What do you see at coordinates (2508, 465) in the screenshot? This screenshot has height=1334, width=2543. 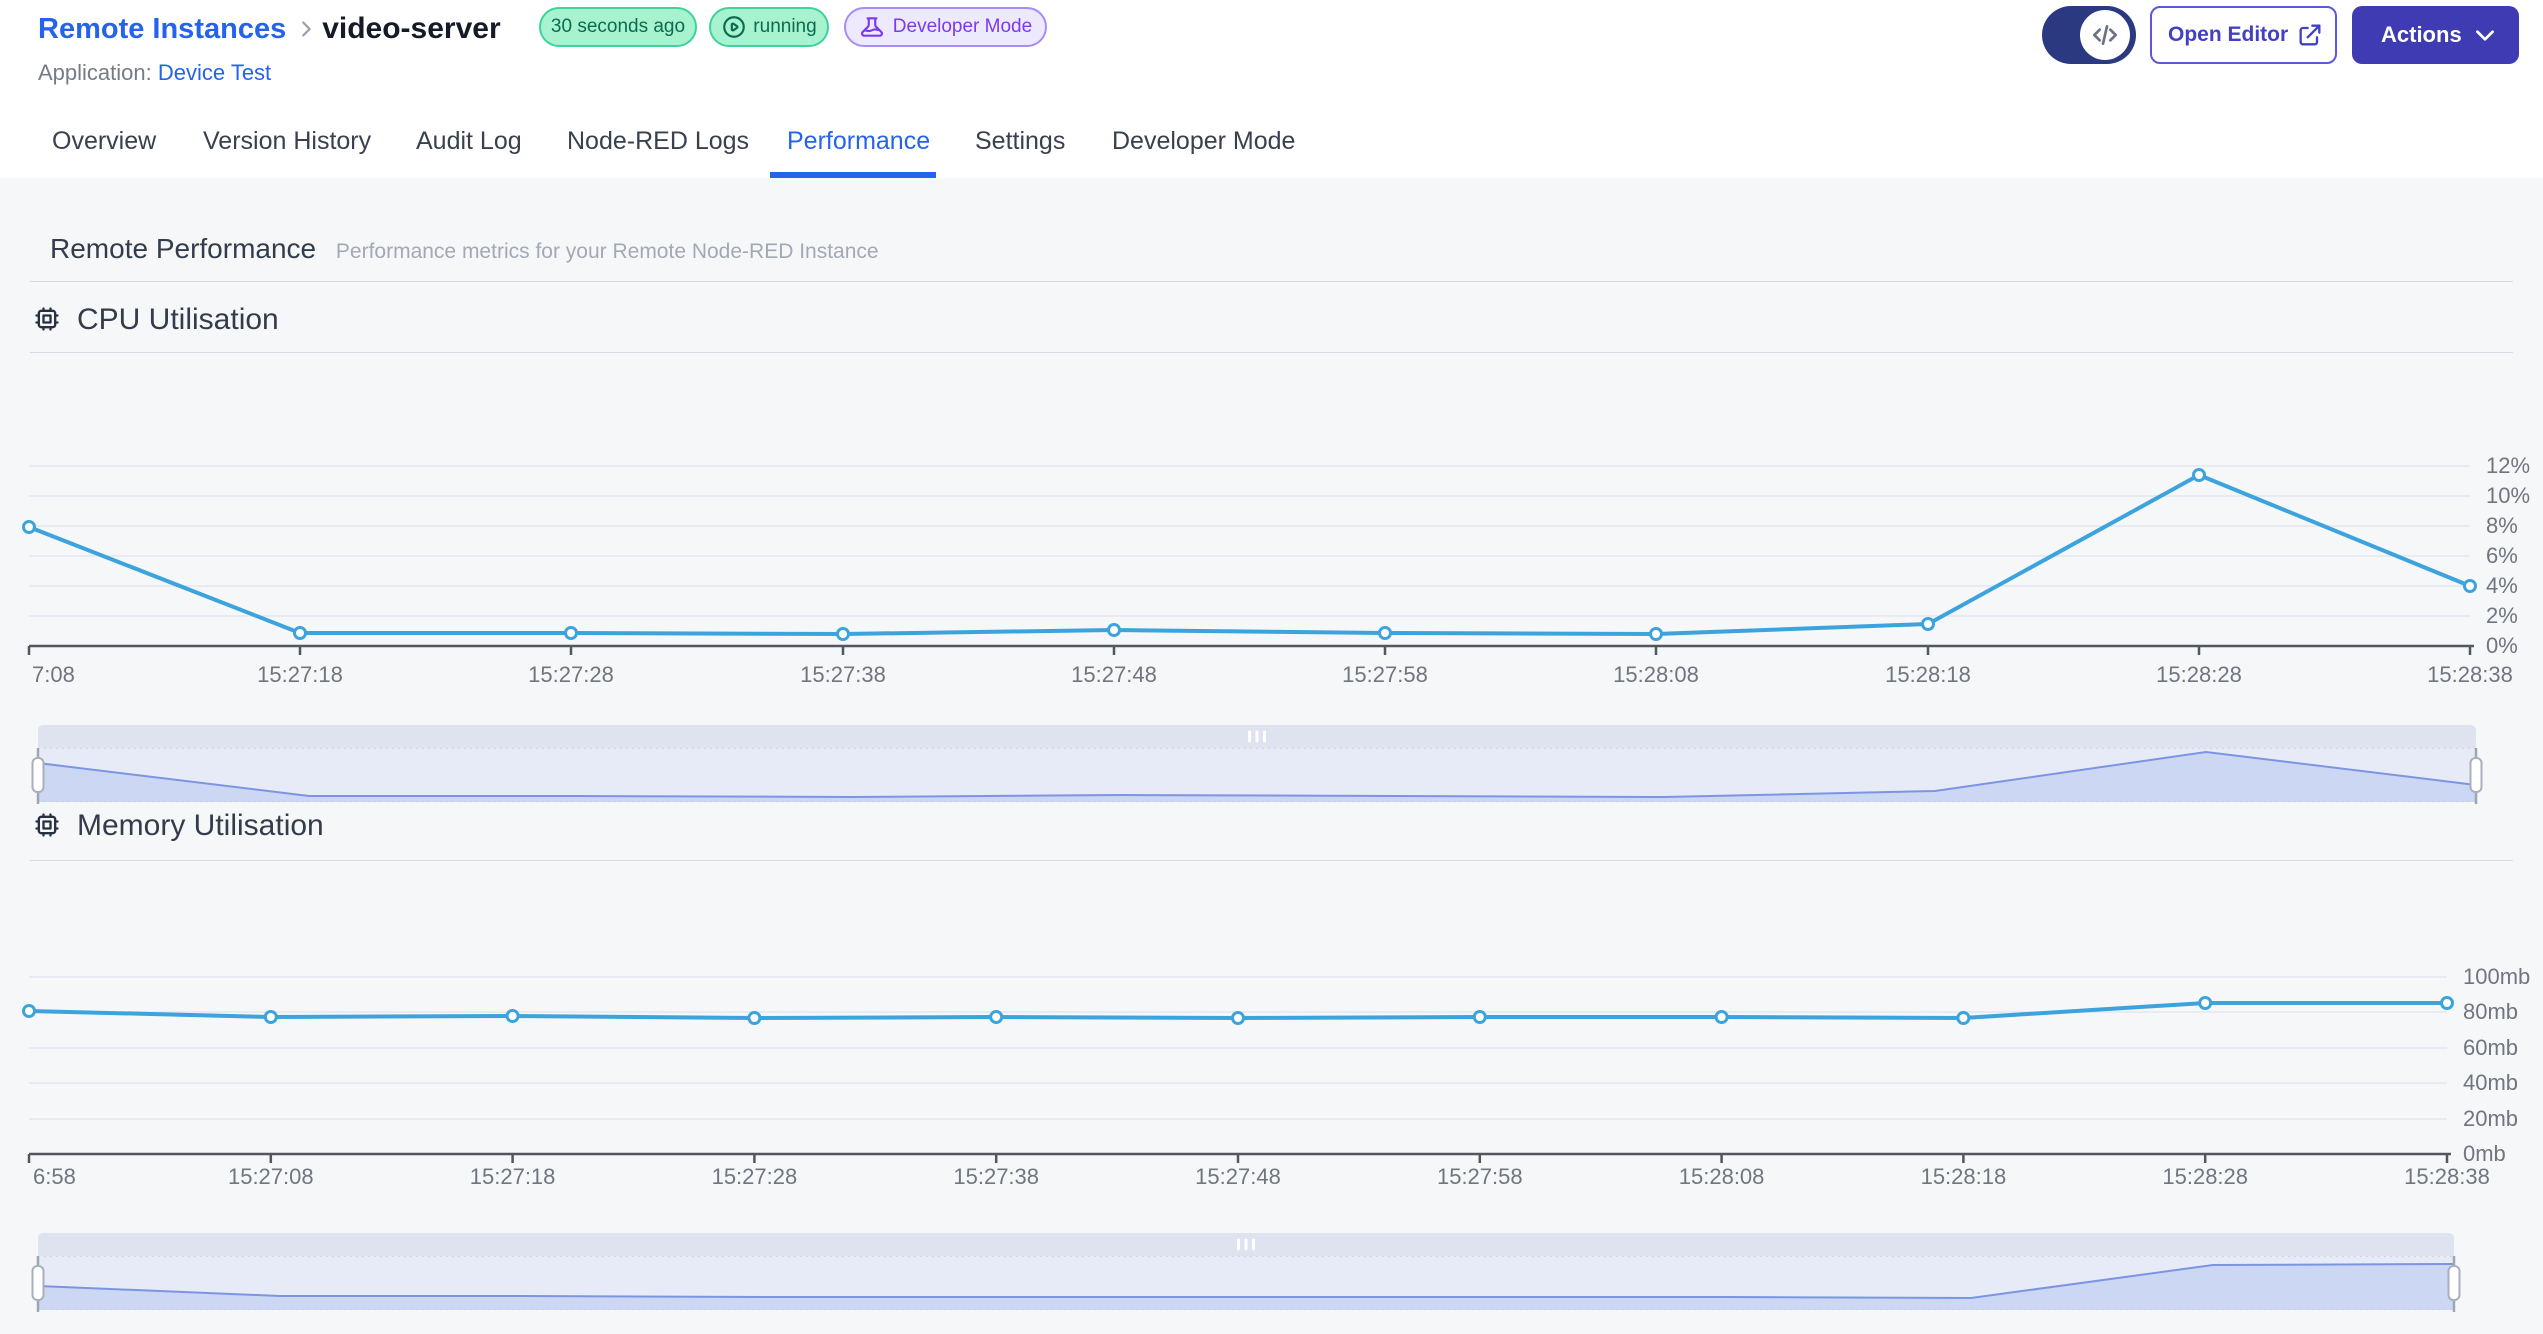 I see `svg-text: 12%` at bounding box center [2508, 465].